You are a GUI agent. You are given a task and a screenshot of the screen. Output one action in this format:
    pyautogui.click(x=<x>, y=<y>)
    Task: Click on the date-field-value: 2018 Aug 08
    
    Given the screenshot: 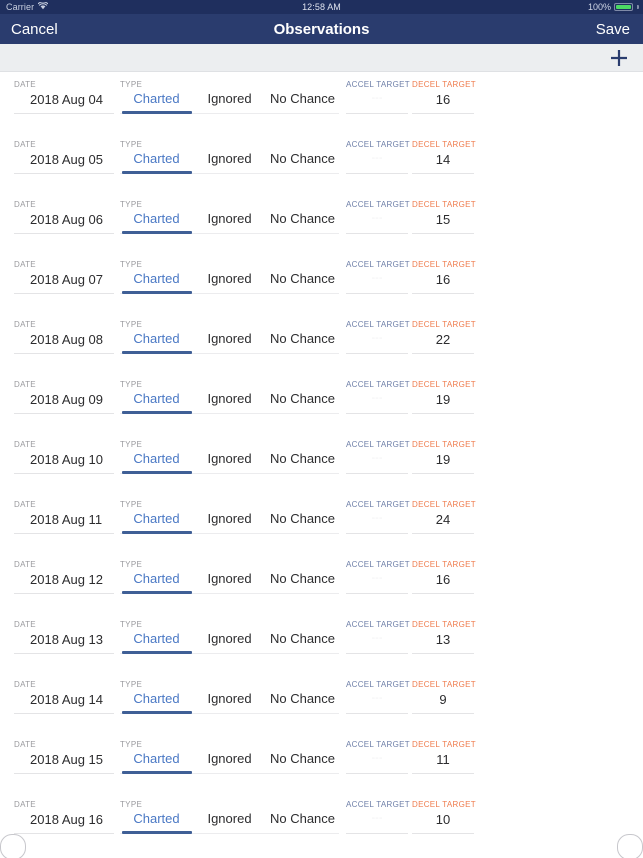 What is the action you would take?
    pyautogui.click(x=67, y=339)
    